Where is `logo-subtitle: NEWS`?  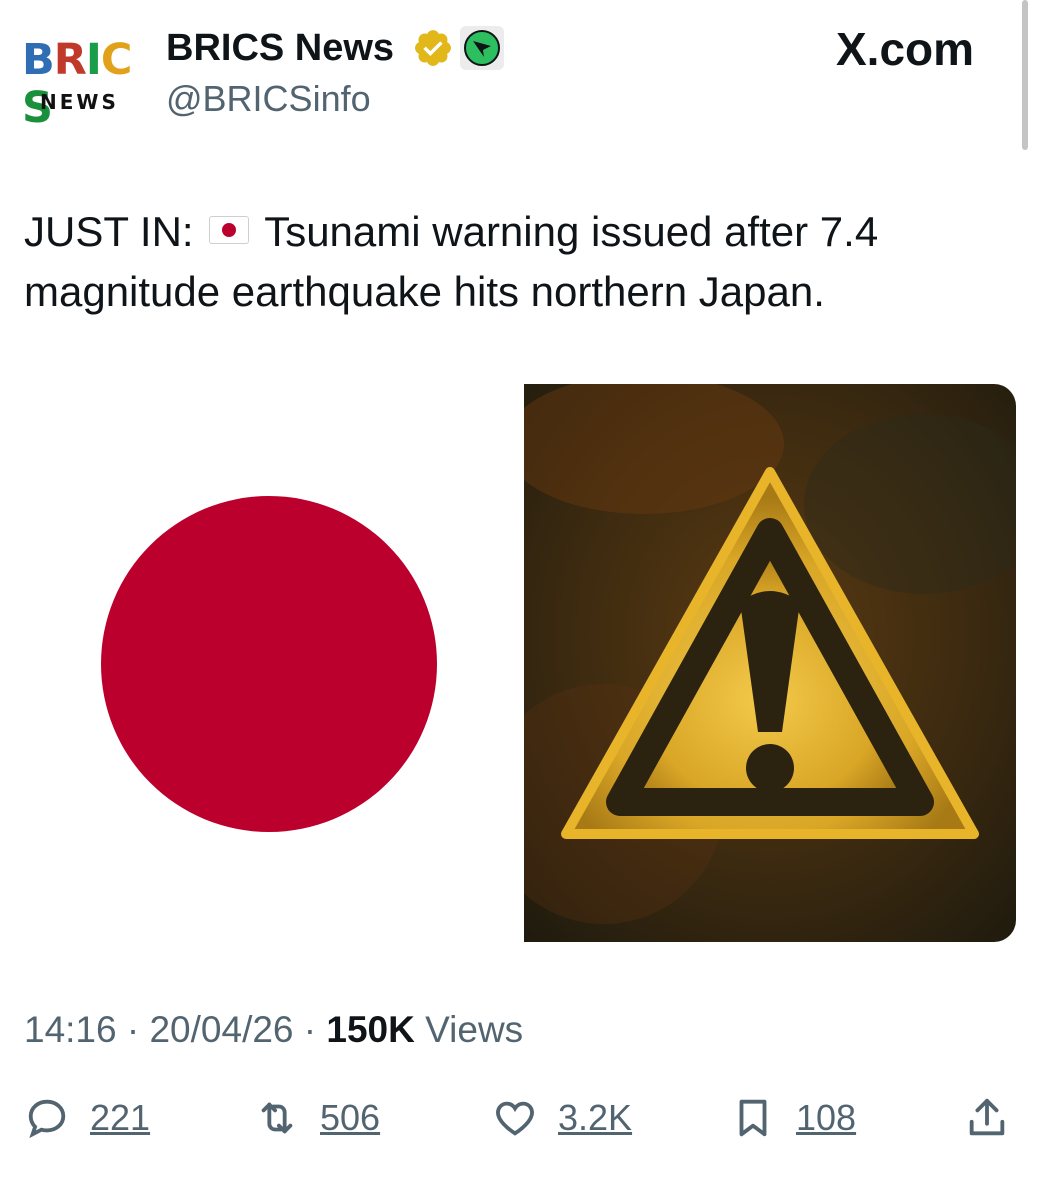 logo-subtitle: NEWS is located at coordinates (79, 102).